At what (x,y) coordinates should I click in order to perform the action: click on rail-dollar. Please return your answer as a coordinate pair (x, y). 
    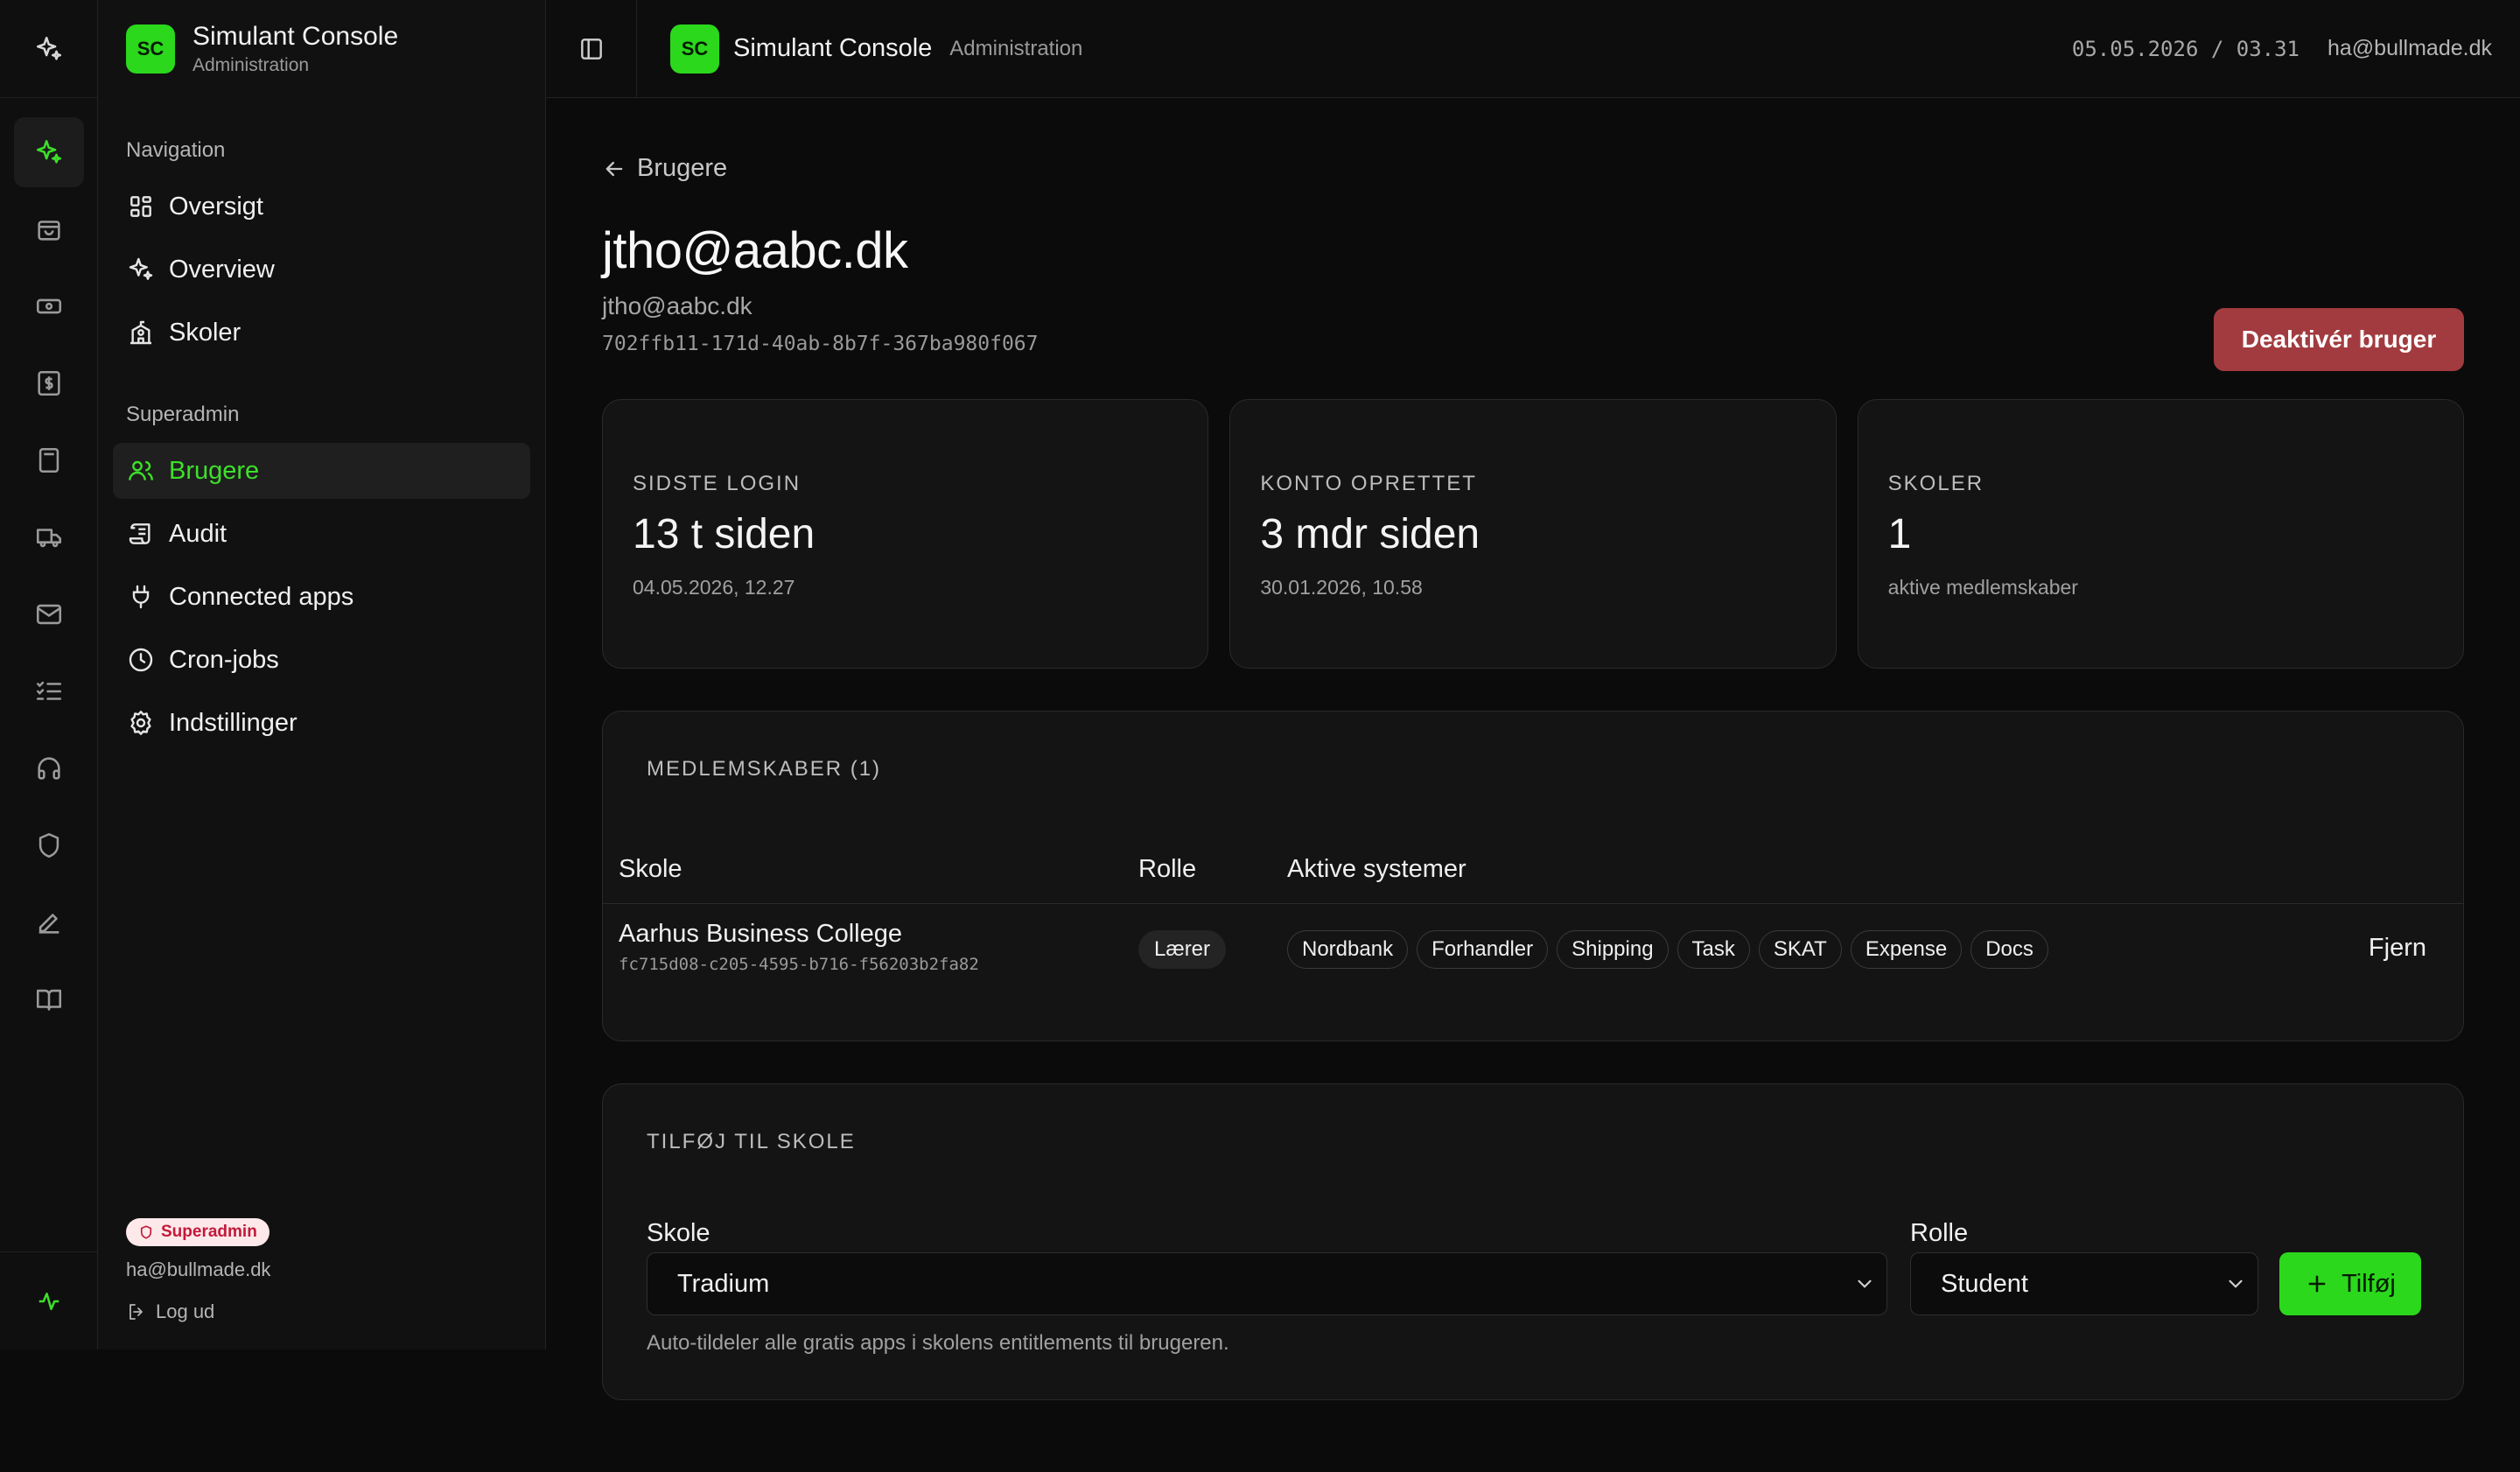
    Looking at the image, I should click on (49, 383).